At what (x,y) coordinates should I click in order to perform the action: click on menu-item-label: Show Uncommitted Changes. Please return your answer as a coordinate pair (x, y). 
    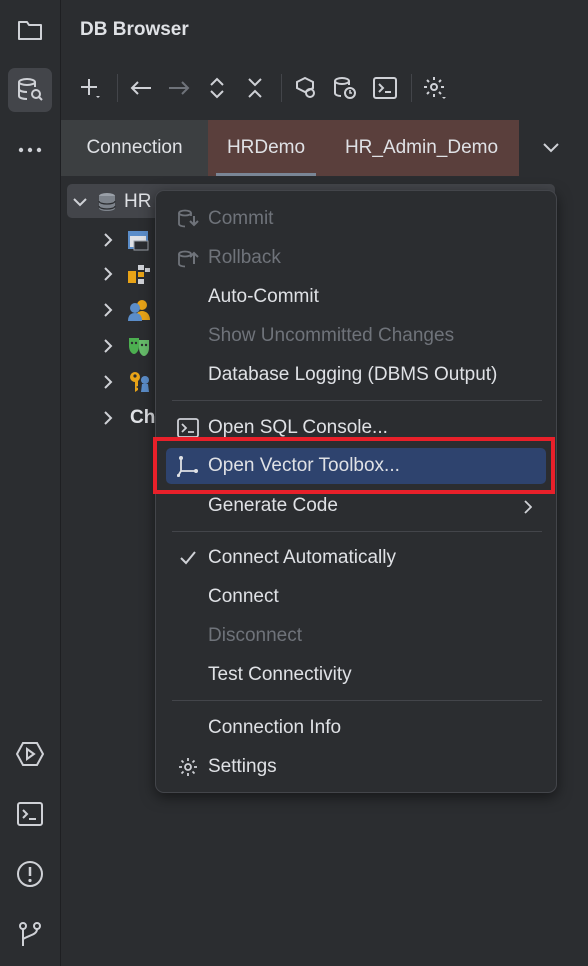
    Looking at the image, I should click on (331, 335).